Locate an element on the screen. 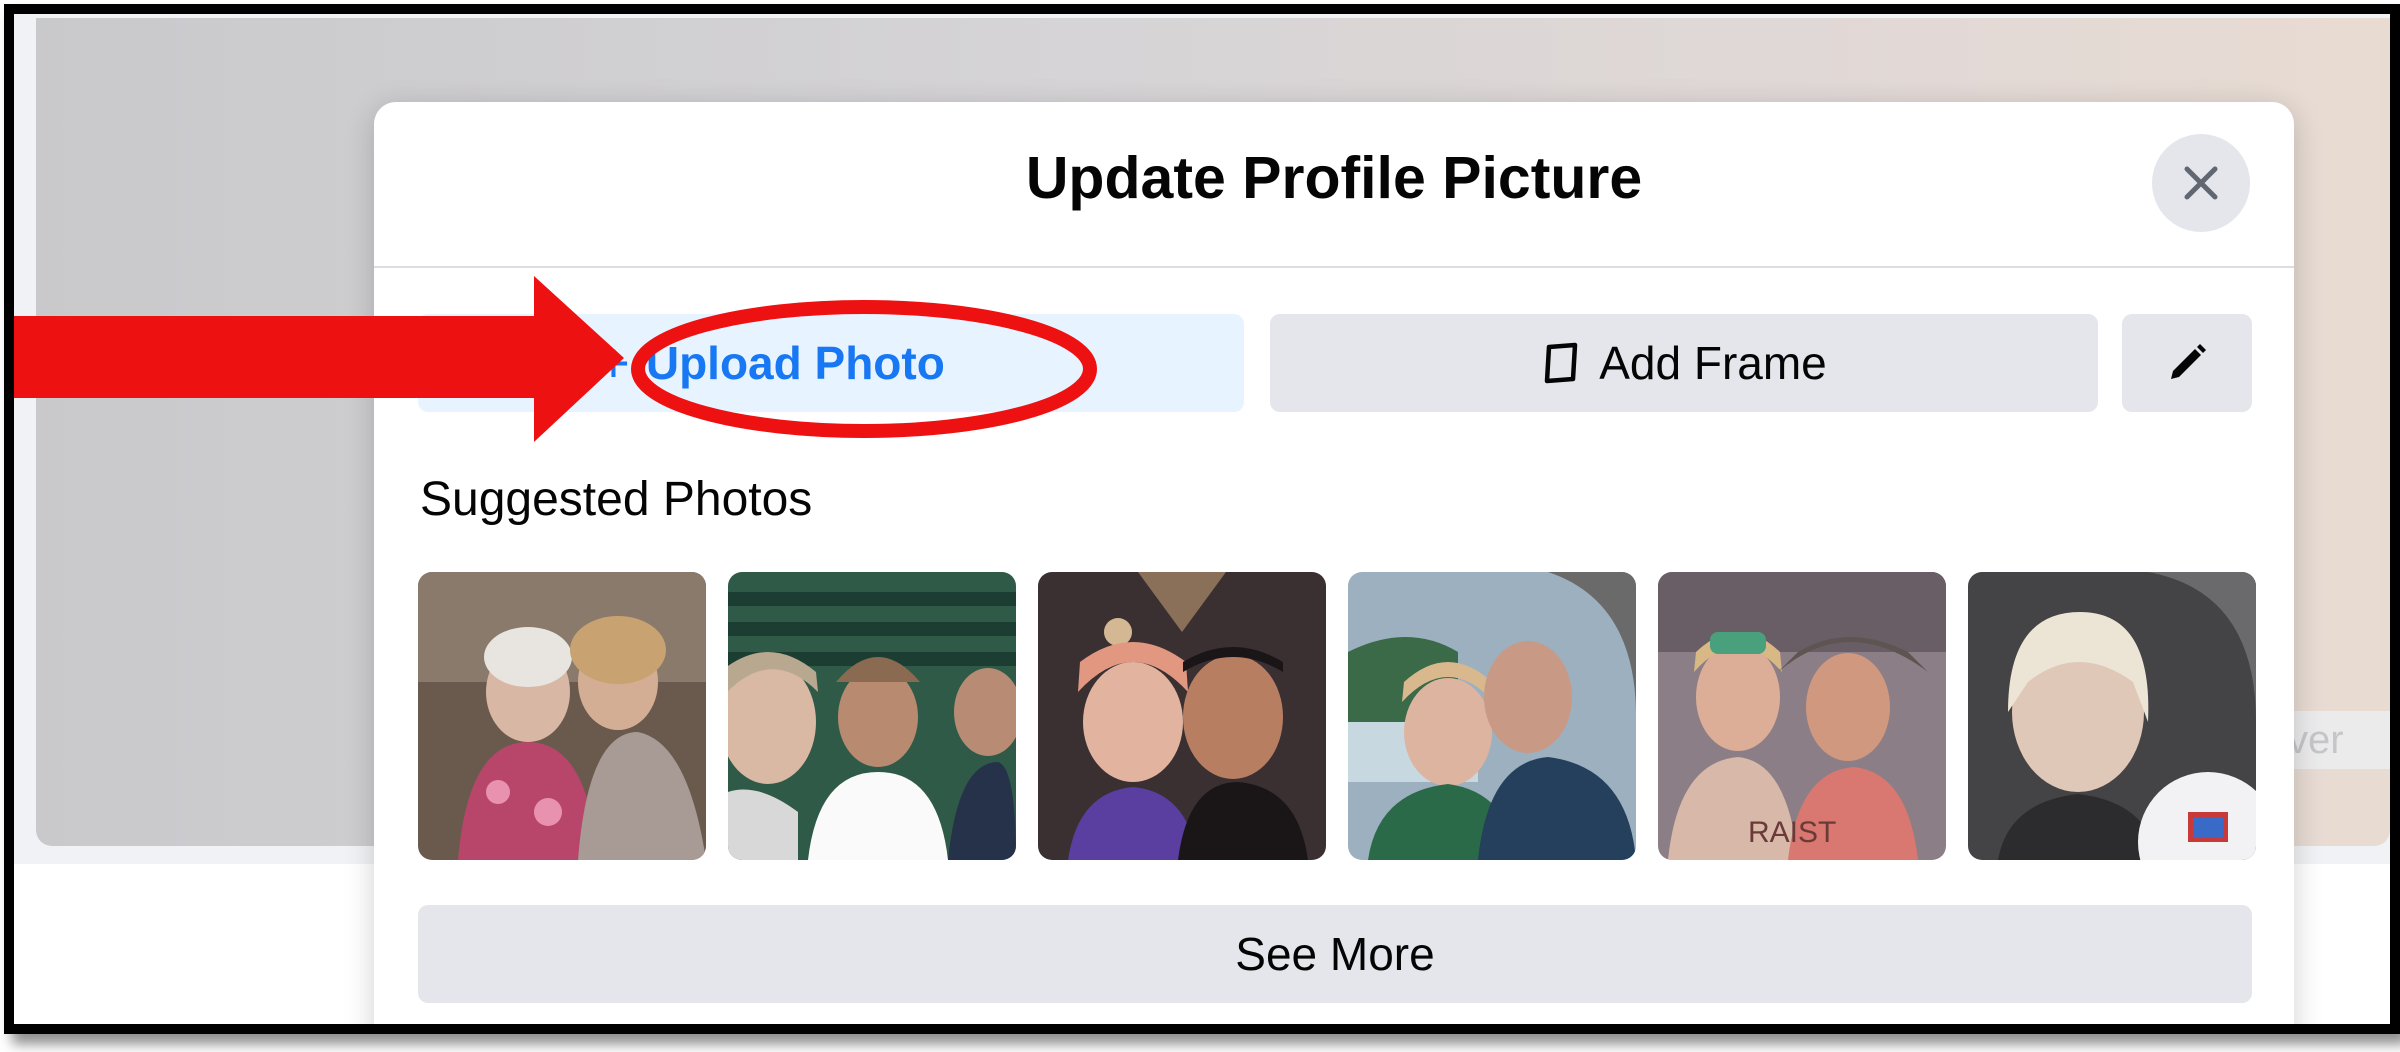 This screenshot has width=2400, height=1052. photo-couple-selfie-concert is located at coordinates (1182, 716).